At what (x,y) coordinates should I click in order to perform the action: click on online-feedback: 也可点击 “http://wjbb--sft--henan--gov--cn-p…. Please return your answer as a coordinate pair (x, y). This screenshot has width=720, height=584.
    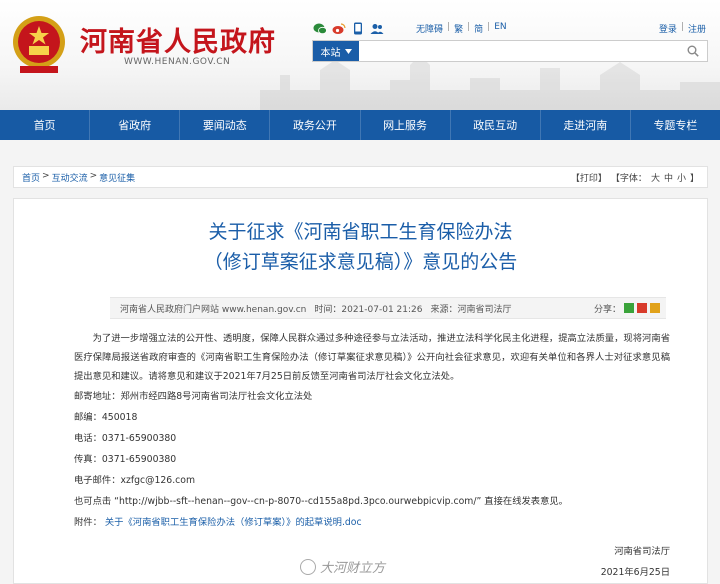
    Looking at the image, I should click on (372, 501).